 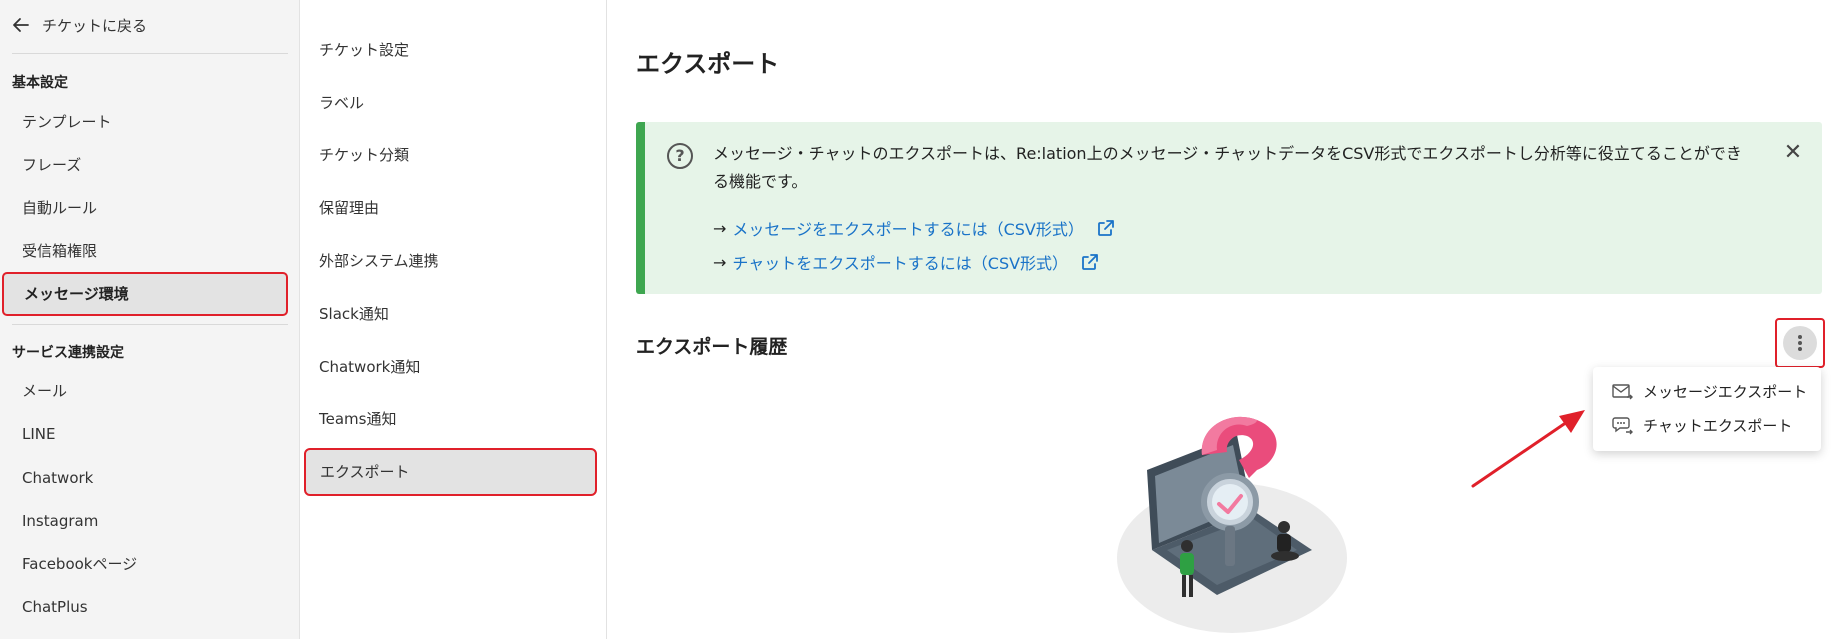 What do you see at coordinates (900, 262) in the screenshot?
I see `chat-export-help-link: チャットをエクスポートするには（CSV形式）` at bounding box center [900, 262].